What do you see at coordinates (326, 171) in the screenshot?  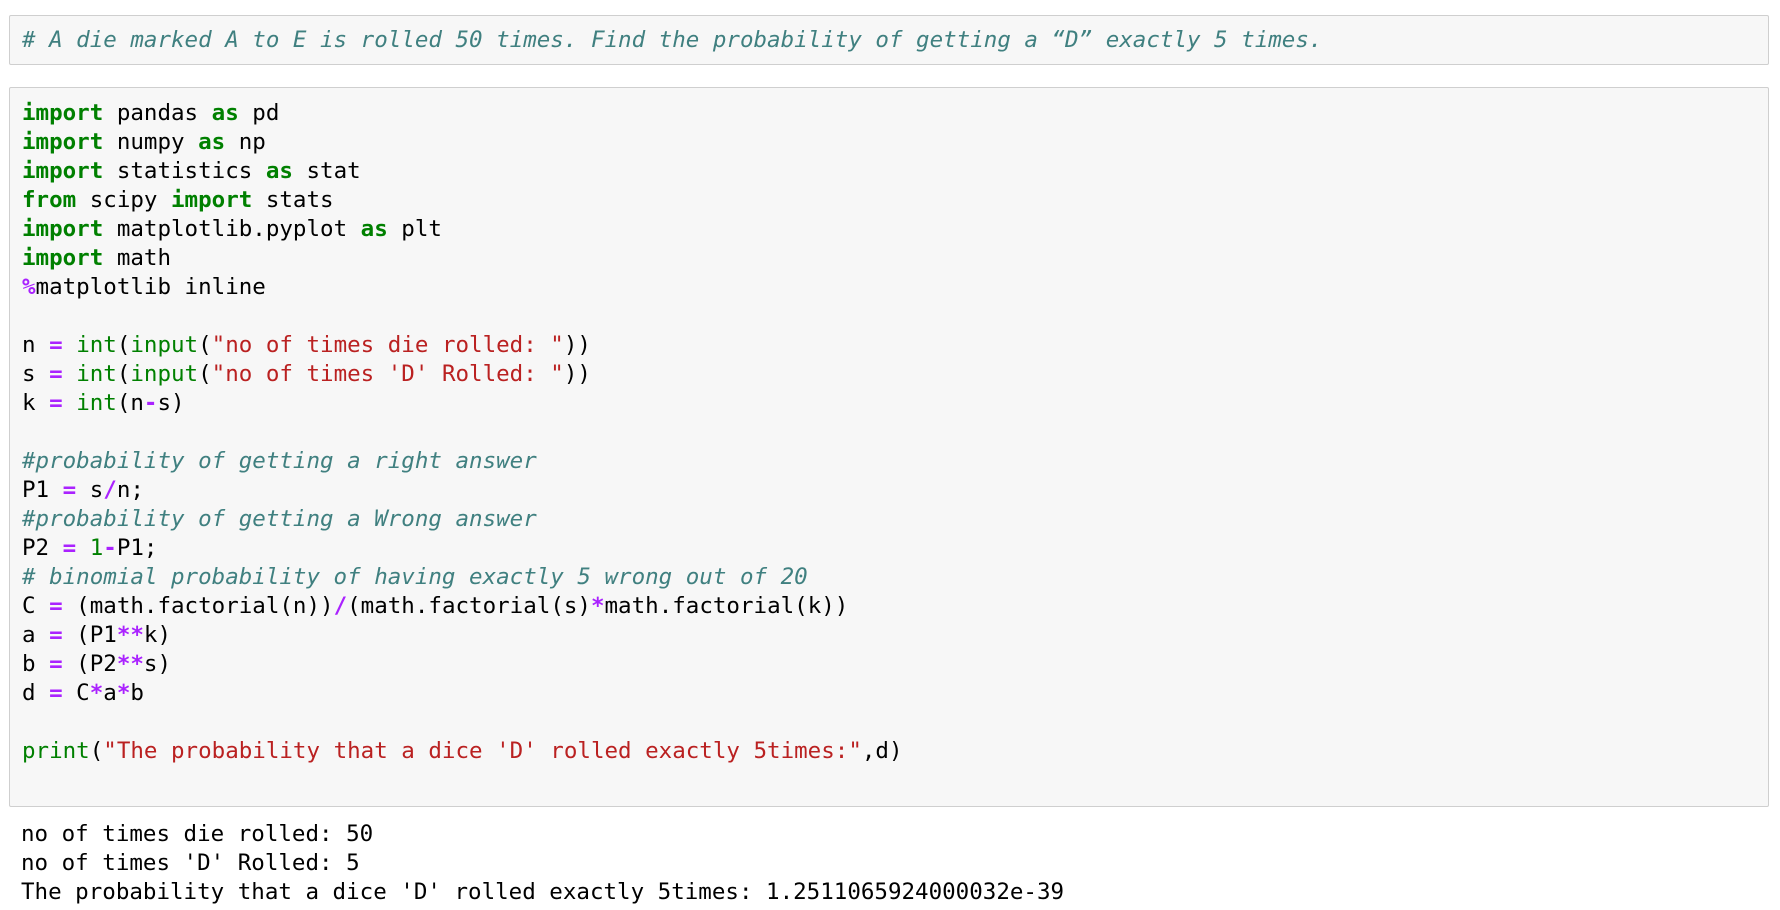 I see `code-token: stat` at bounding box center [326, 171].